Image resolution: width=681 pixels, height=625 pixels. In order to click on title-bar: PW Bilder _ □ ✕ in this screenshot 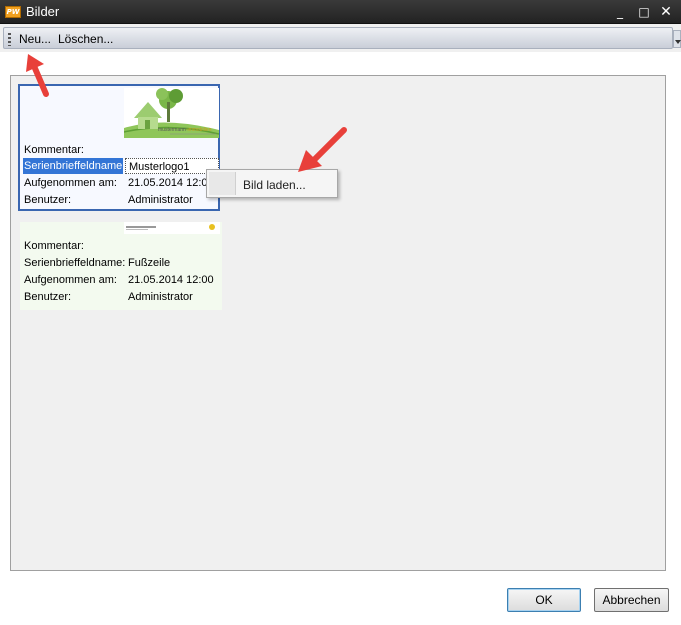, I will do `click(340, 12)`.